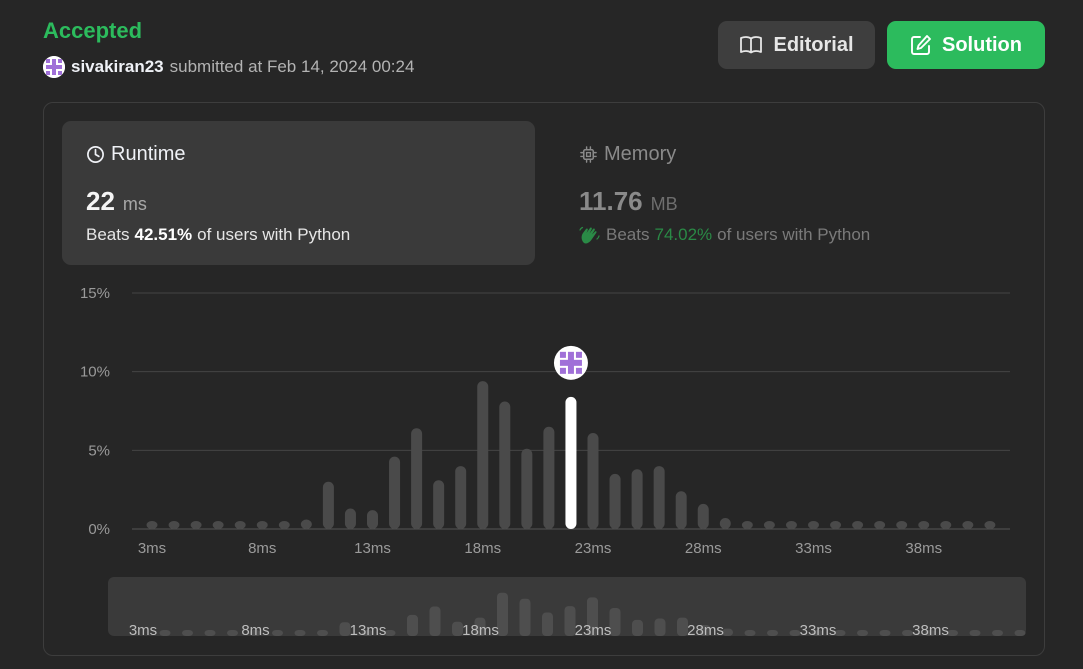 This screenshot has width=1083, height=669. Describe the element at coordinates (923, 548) in the screenshot. I see `x-tick-label: 38ms` at that location.